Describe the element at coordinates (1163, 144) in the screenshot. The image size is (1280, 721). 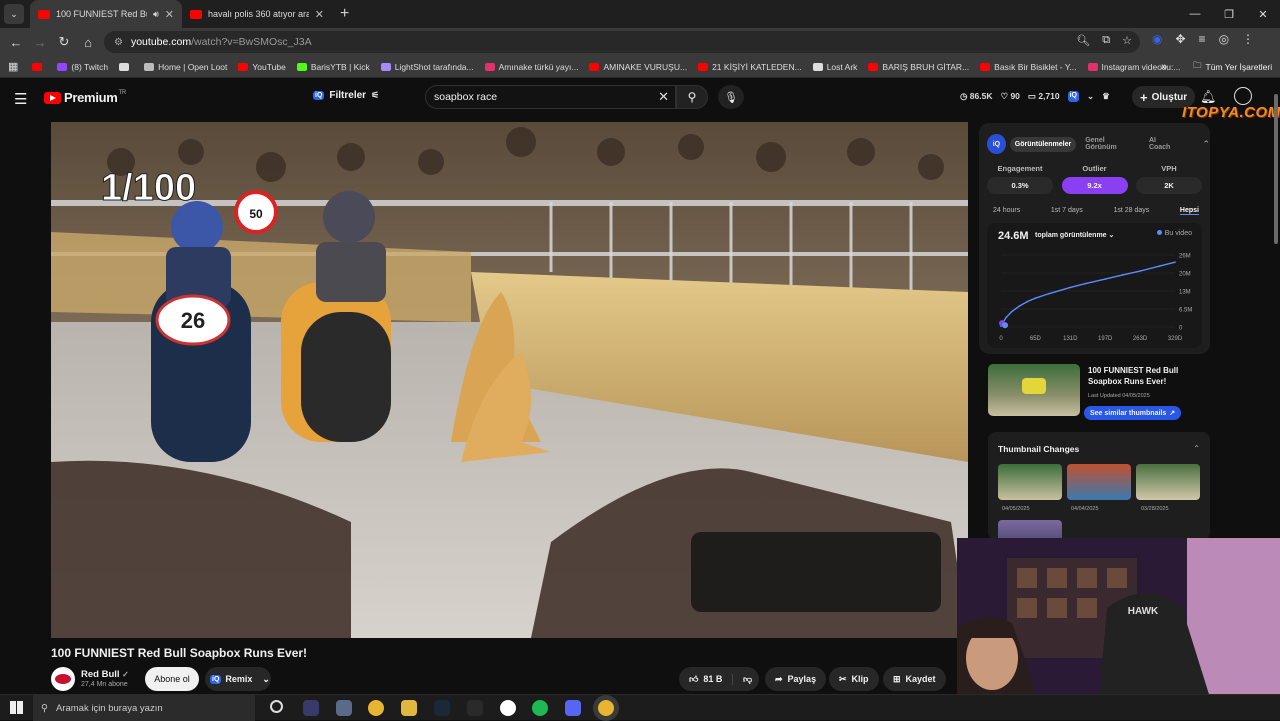
I see `tab-ai-coach: AI Coach` at that location.